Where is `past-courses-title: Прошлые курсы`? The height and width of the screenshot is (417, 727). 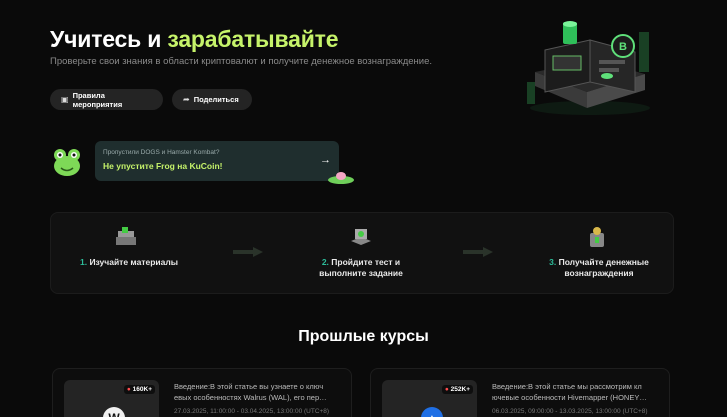
past-courses-title: Прошлые курсы is located at coordinates (363, 336).